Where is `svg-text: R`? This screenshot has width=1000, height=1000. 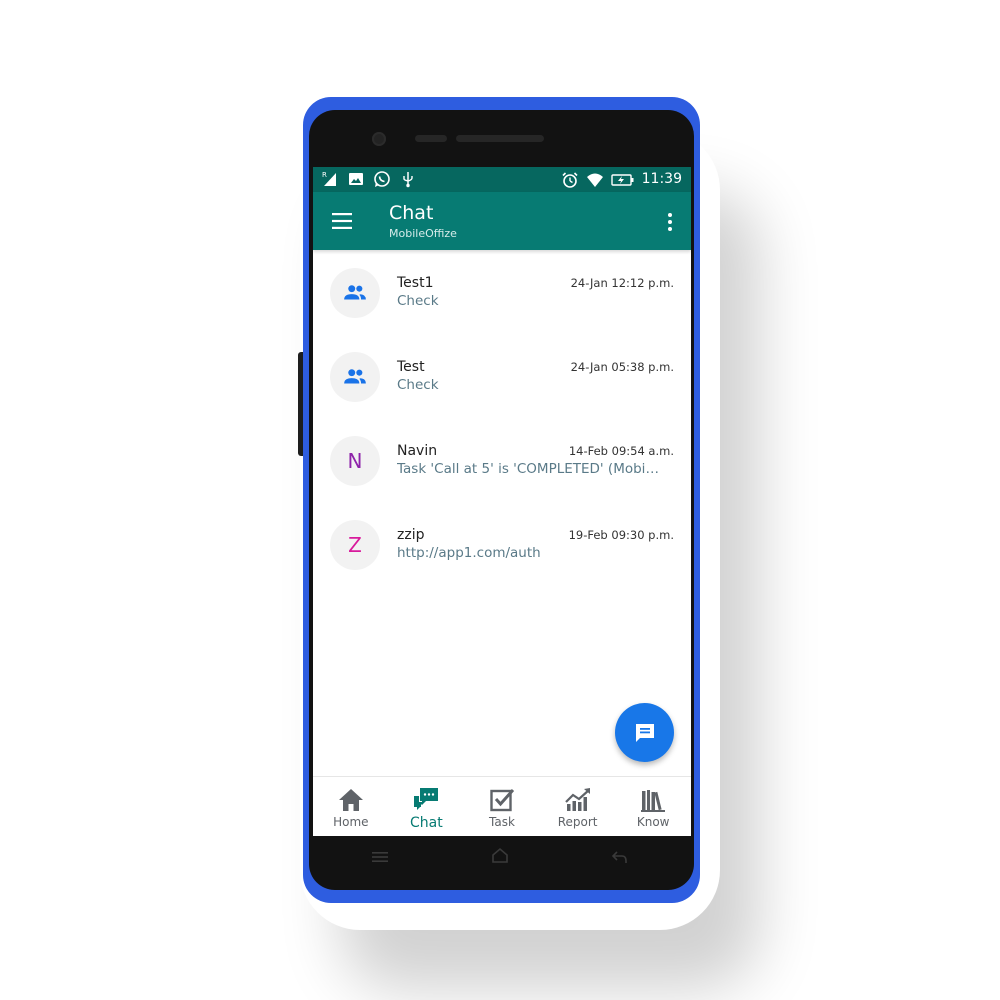
svg-text: R is located at coordinates (324, 175).